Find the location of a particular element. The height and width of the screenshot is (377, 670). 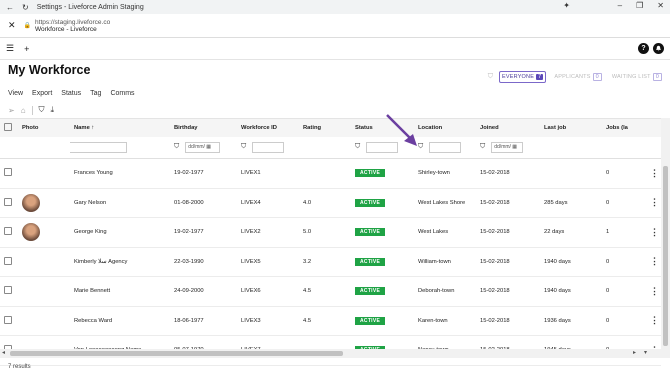

extensions-icon: ✦ is located at coordinates (566, 5).